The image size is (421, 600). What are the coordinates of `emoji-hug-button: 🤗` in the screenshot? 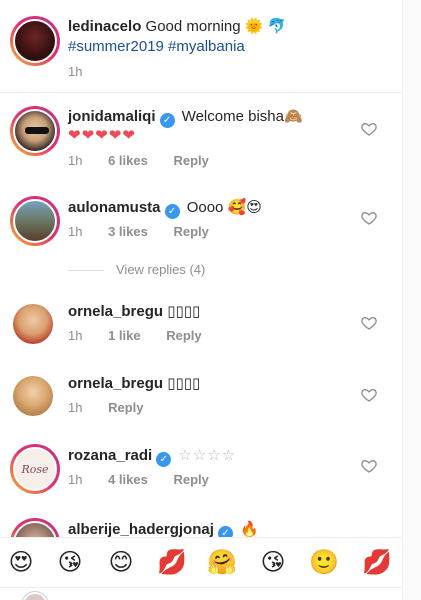 It's located at (222, 563).